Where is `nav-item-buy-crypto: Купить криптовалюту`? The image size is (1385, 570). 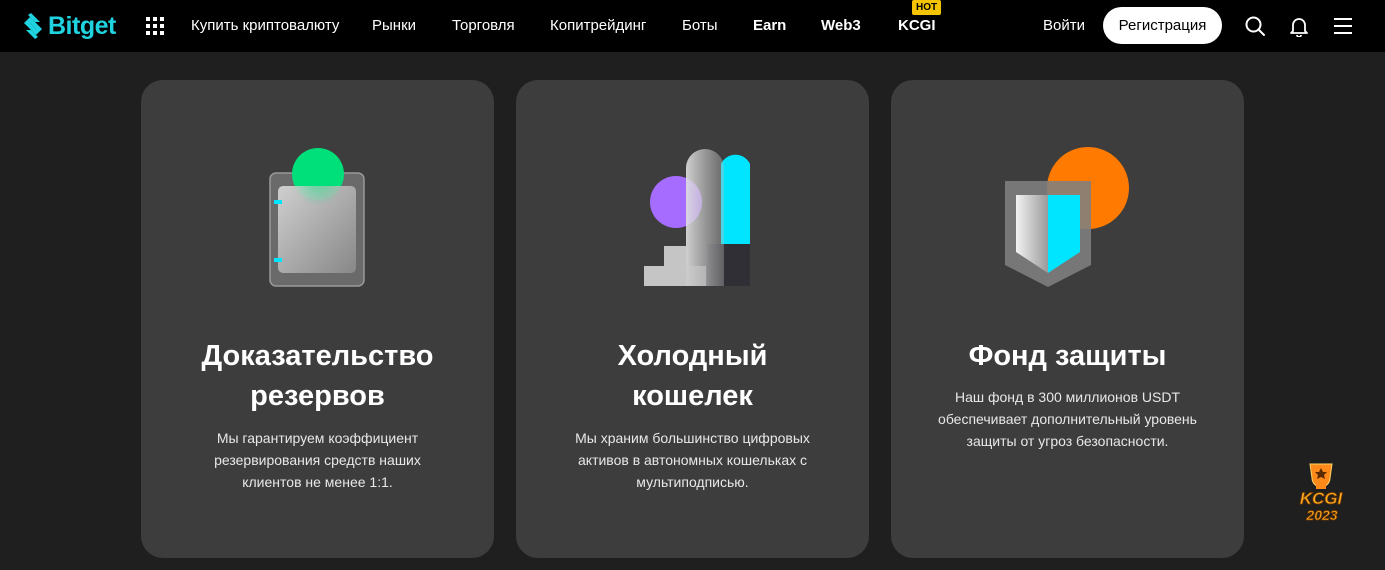
nav-item-buy-crypto: Купить криптовалюту is located at coordinates (265, 26).